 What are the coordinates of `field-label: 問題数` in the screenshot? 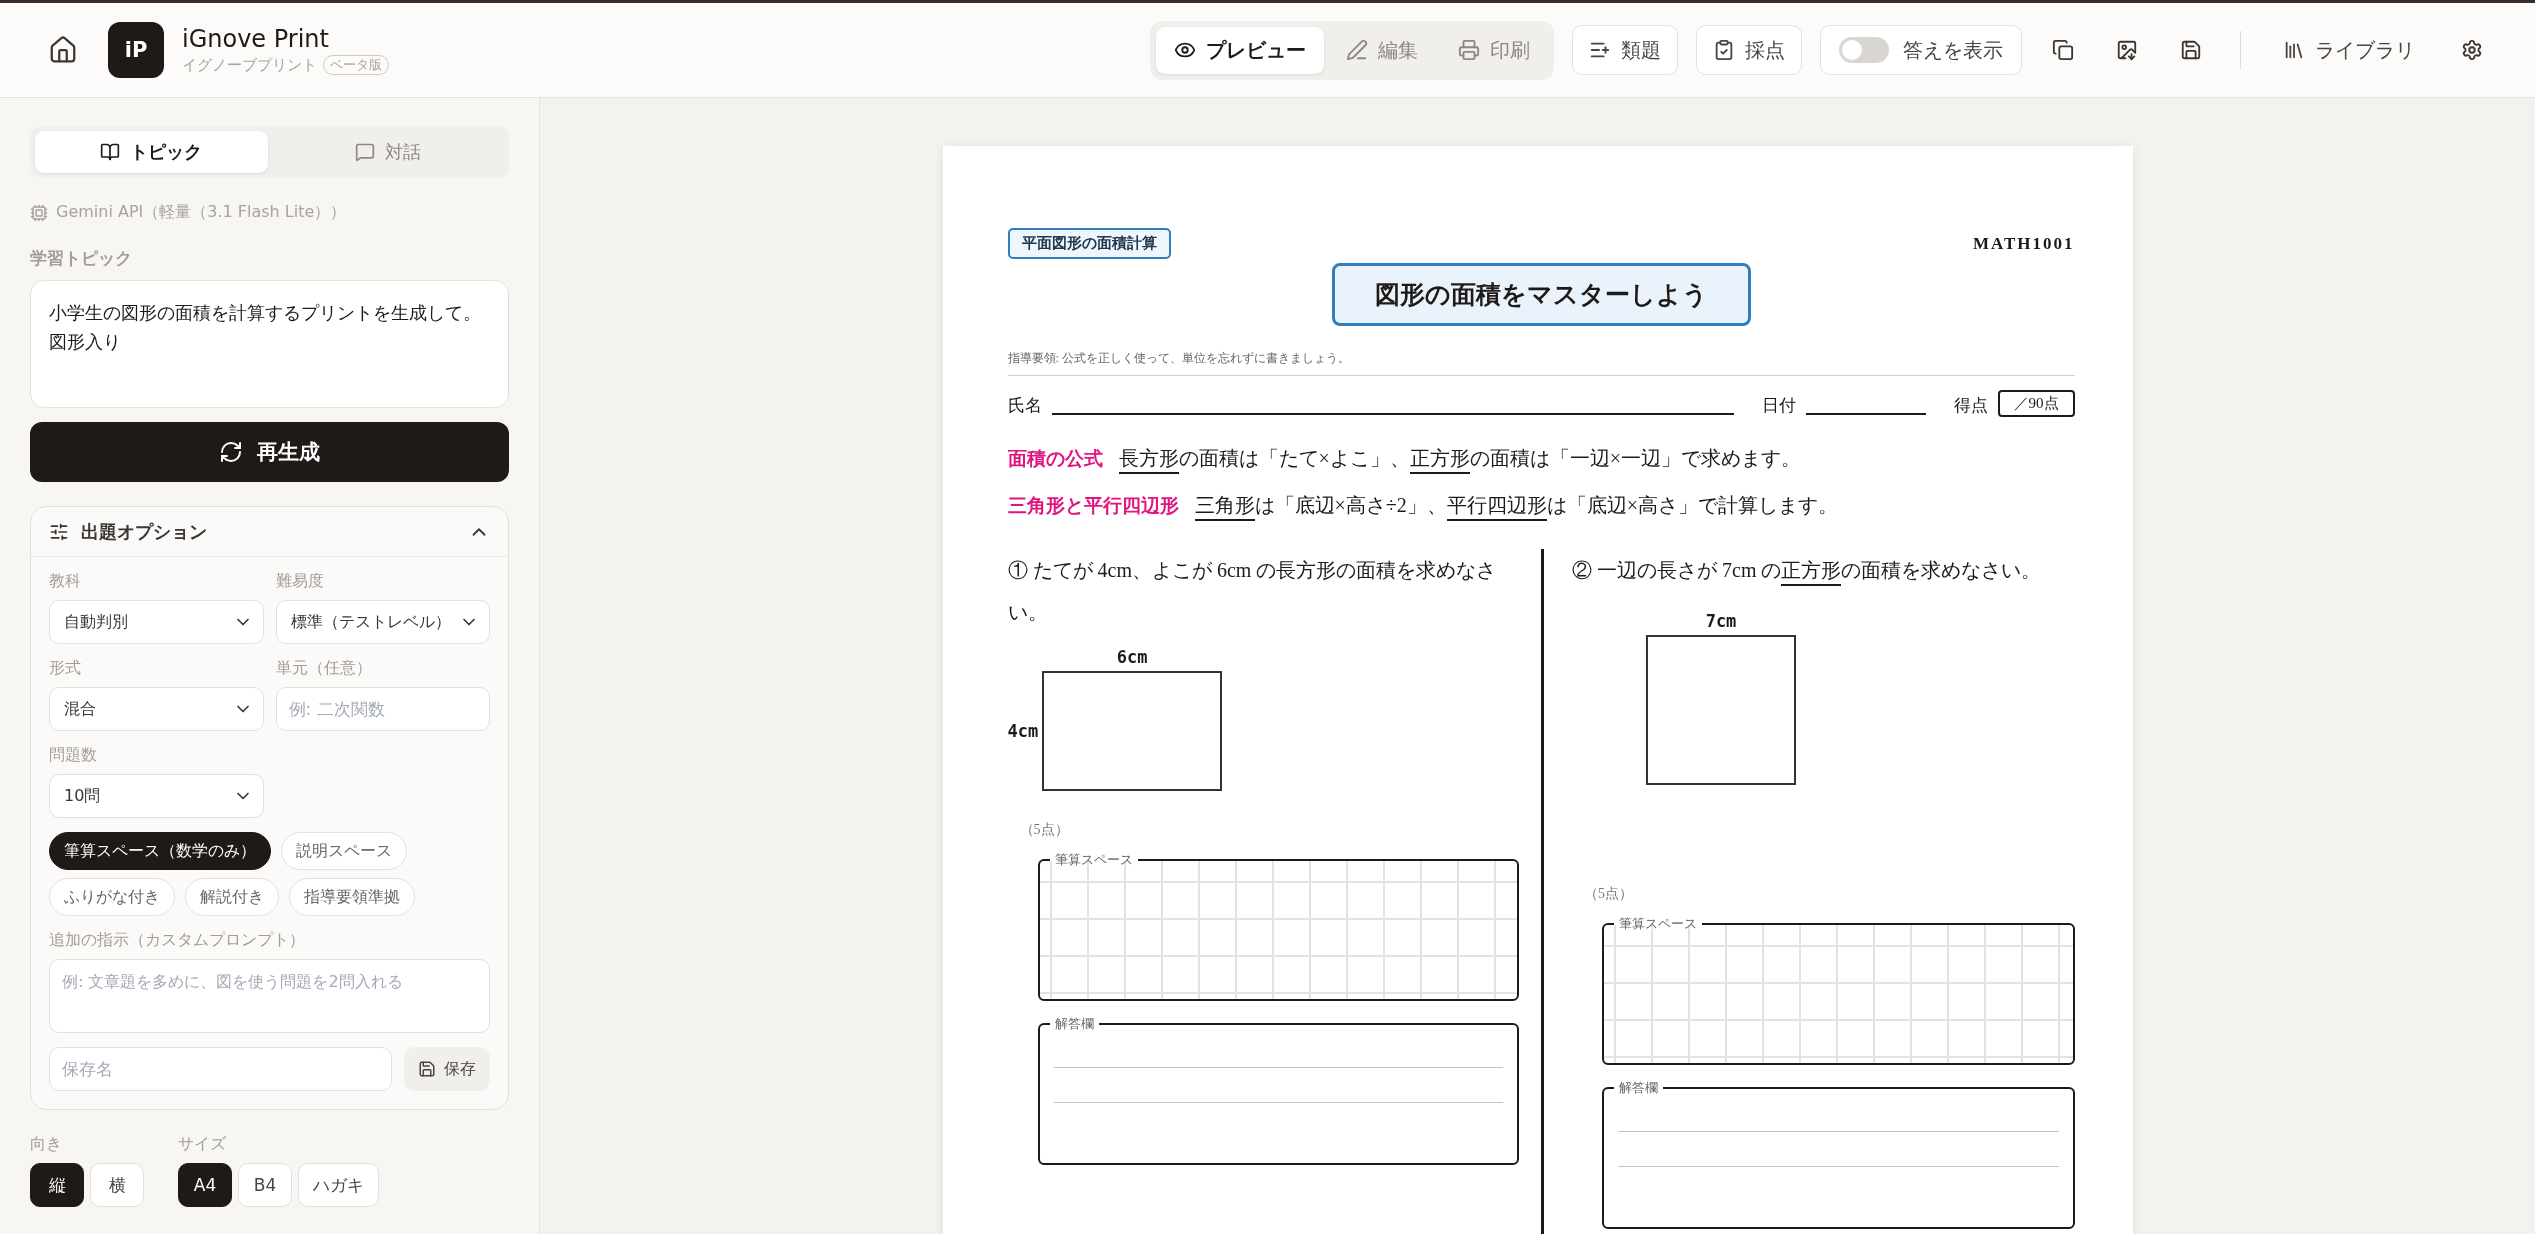 It's located at (73, 755).